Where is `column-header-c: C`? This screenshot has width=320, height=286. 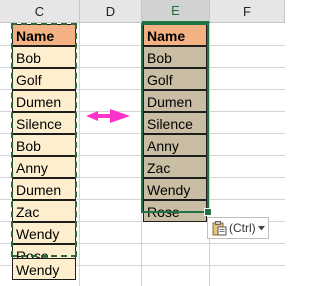
column-header-c: C is located at coordinates (40, 11).